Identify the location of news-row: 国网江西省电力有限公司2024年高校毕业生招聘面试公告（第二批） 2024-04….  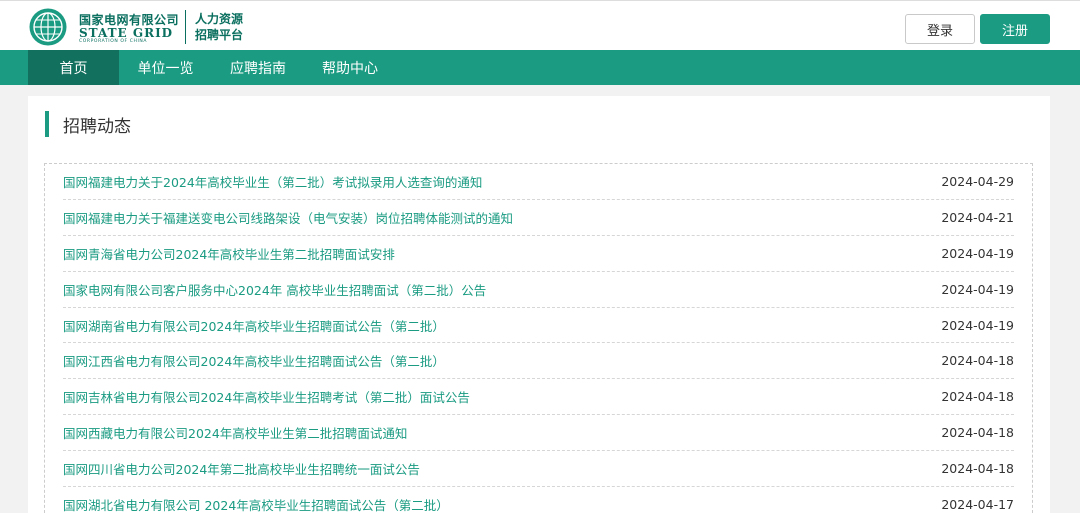
(538, 361).